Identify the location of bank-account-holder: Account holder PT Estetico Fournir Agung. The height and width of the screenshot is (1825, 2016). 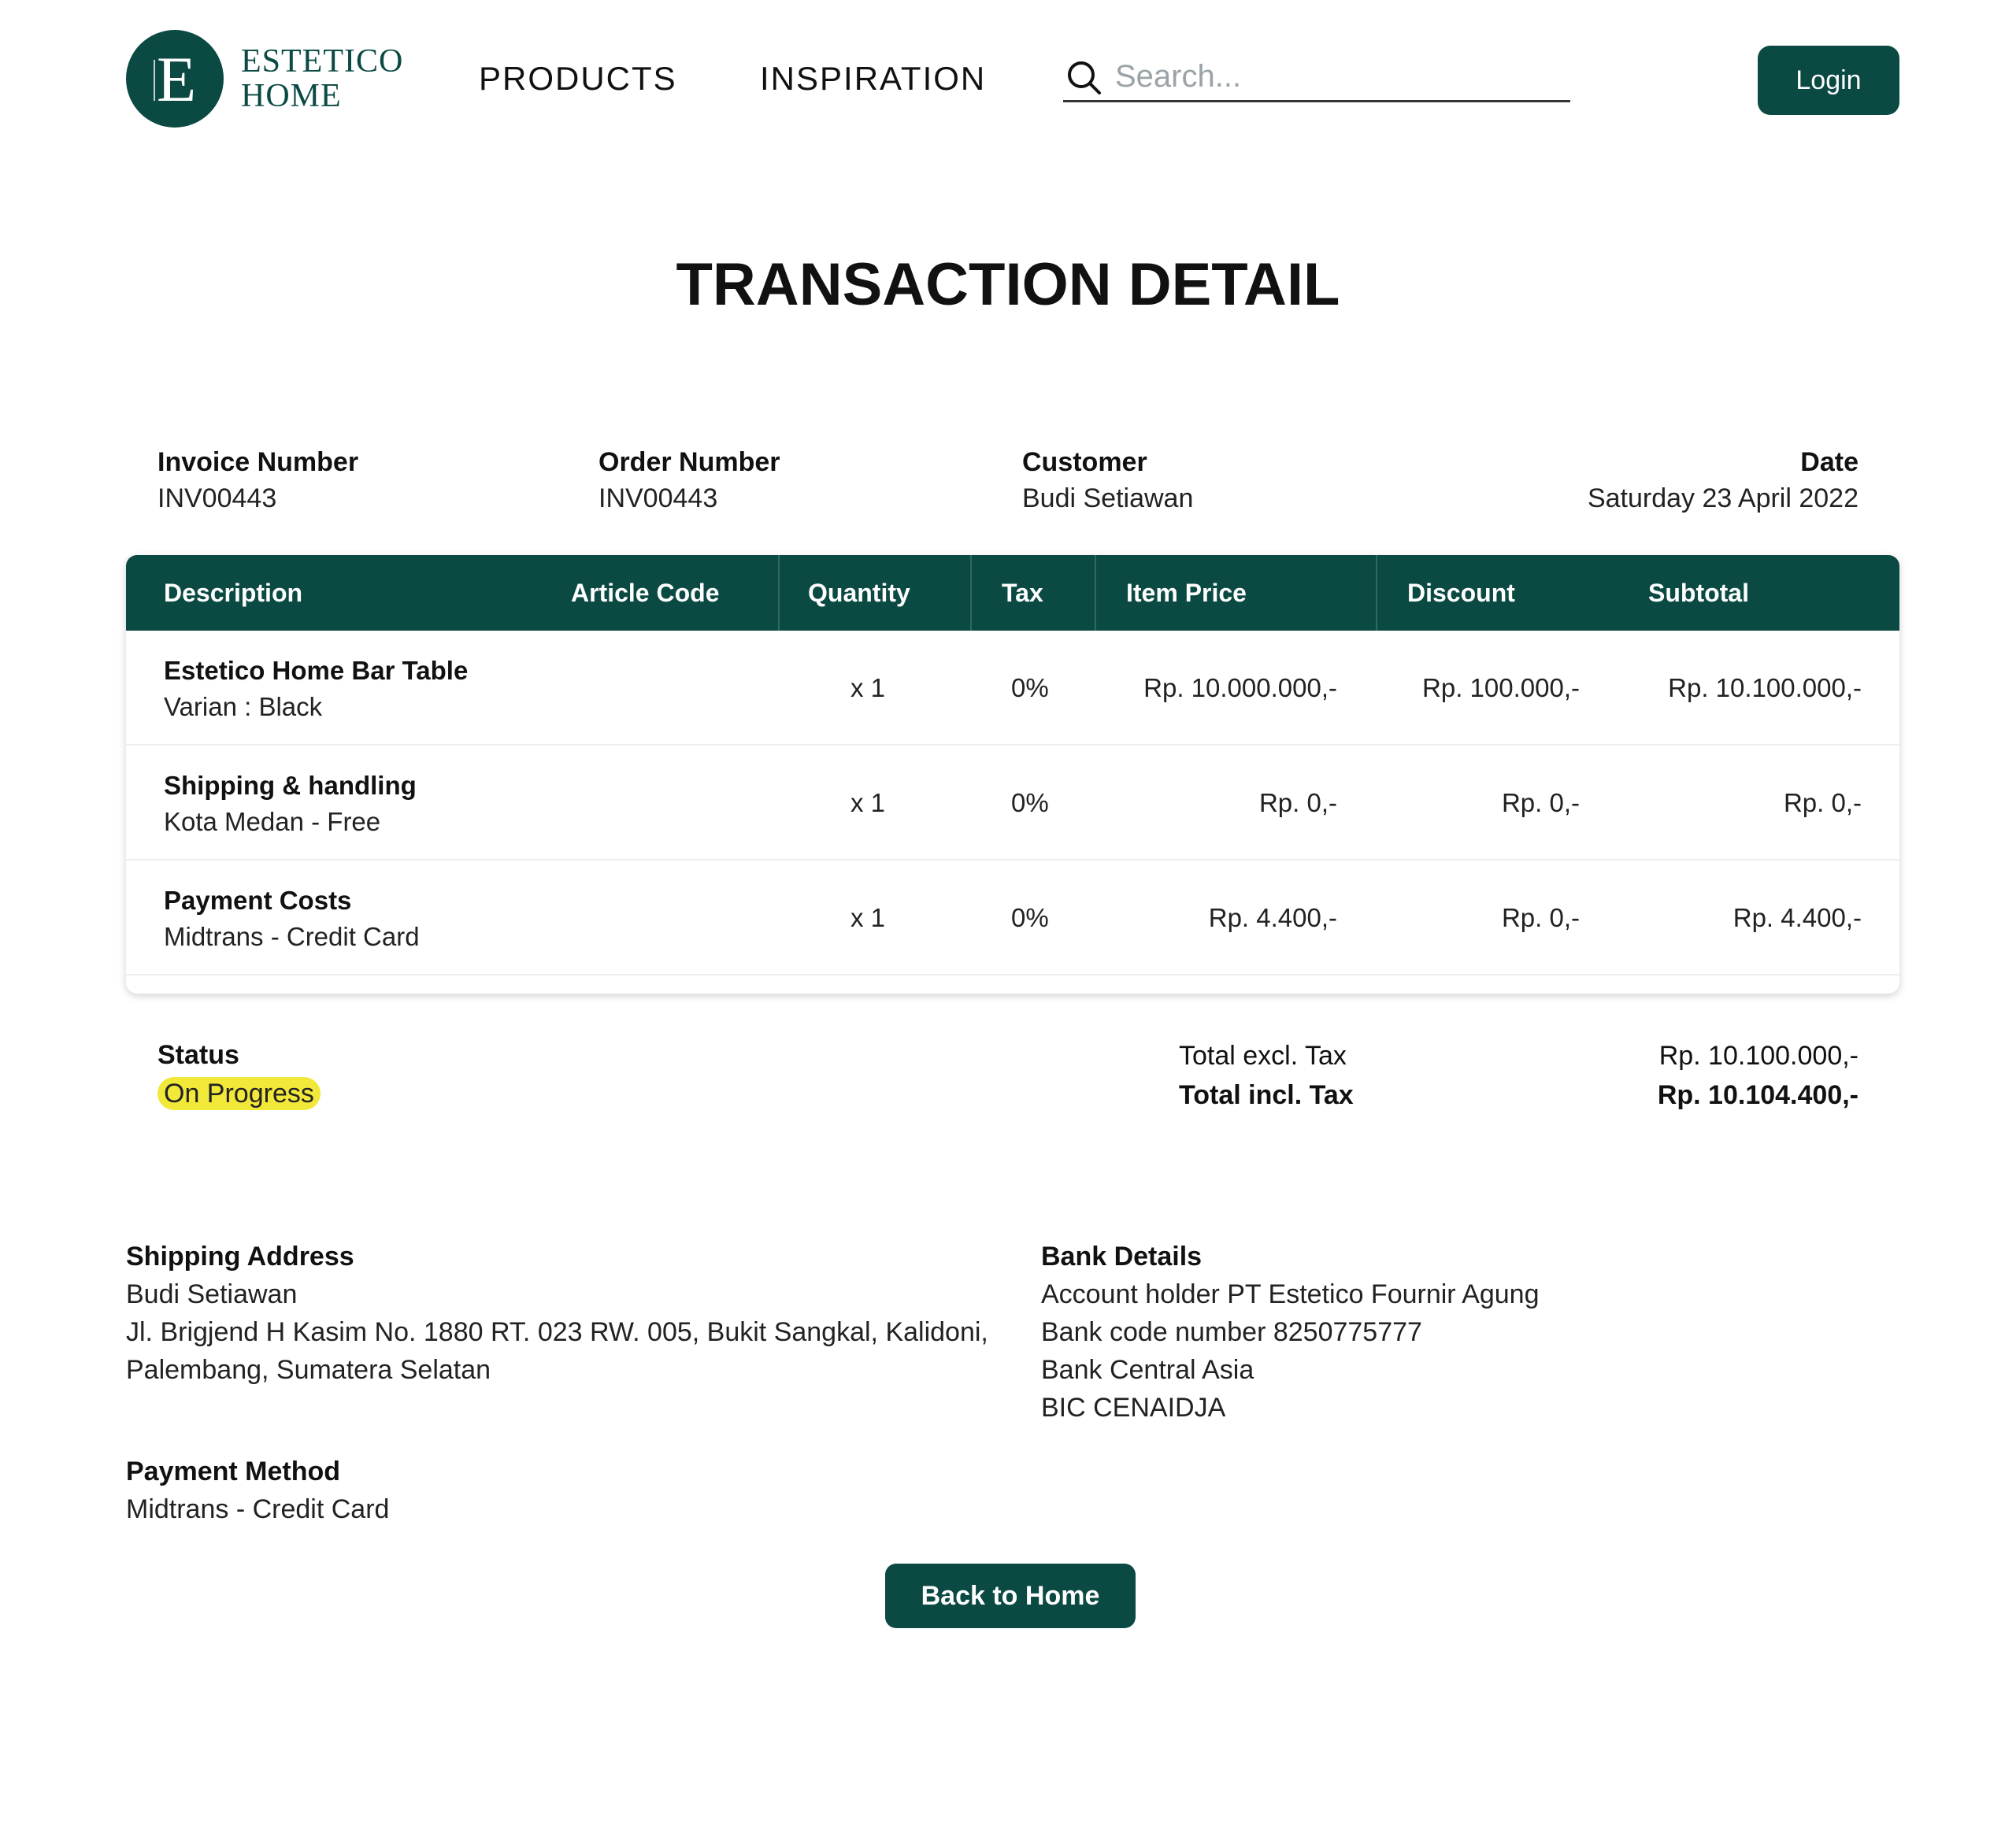
(1290, 1294).